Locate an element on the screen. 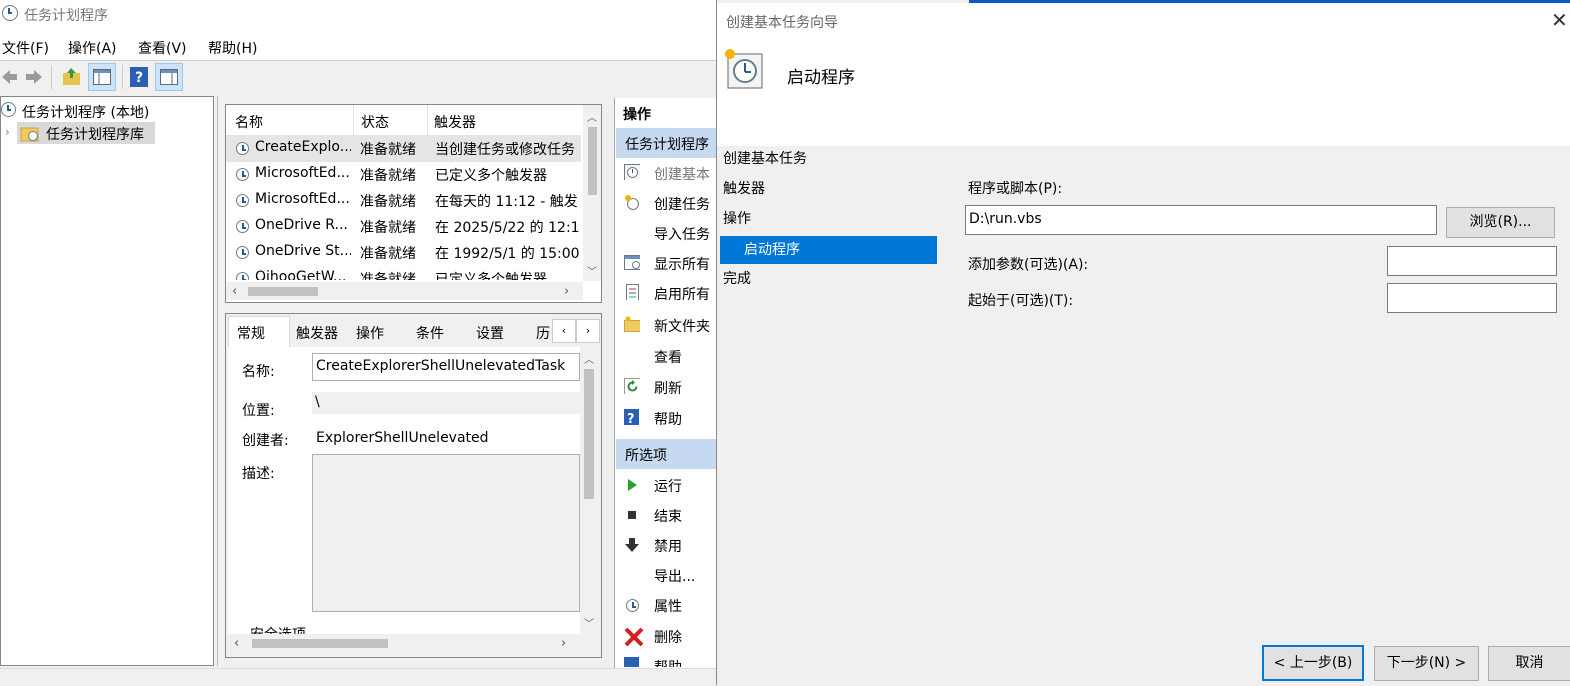 Image resolution: width=1570 pixels, height=686 pixels. program-value: D:\run.vbs is located at coordinates (1005, 219).